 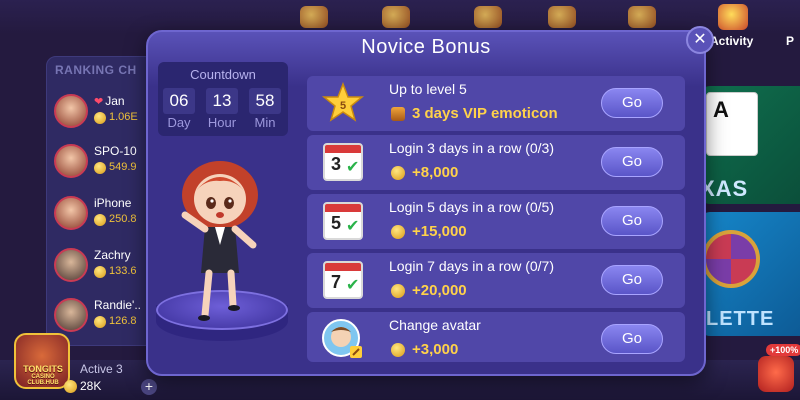 What do you see at coordinates (426, 47) in the screenshot?
I see `dialog-title: Novice Bonus` at bounding box center [426, 47].